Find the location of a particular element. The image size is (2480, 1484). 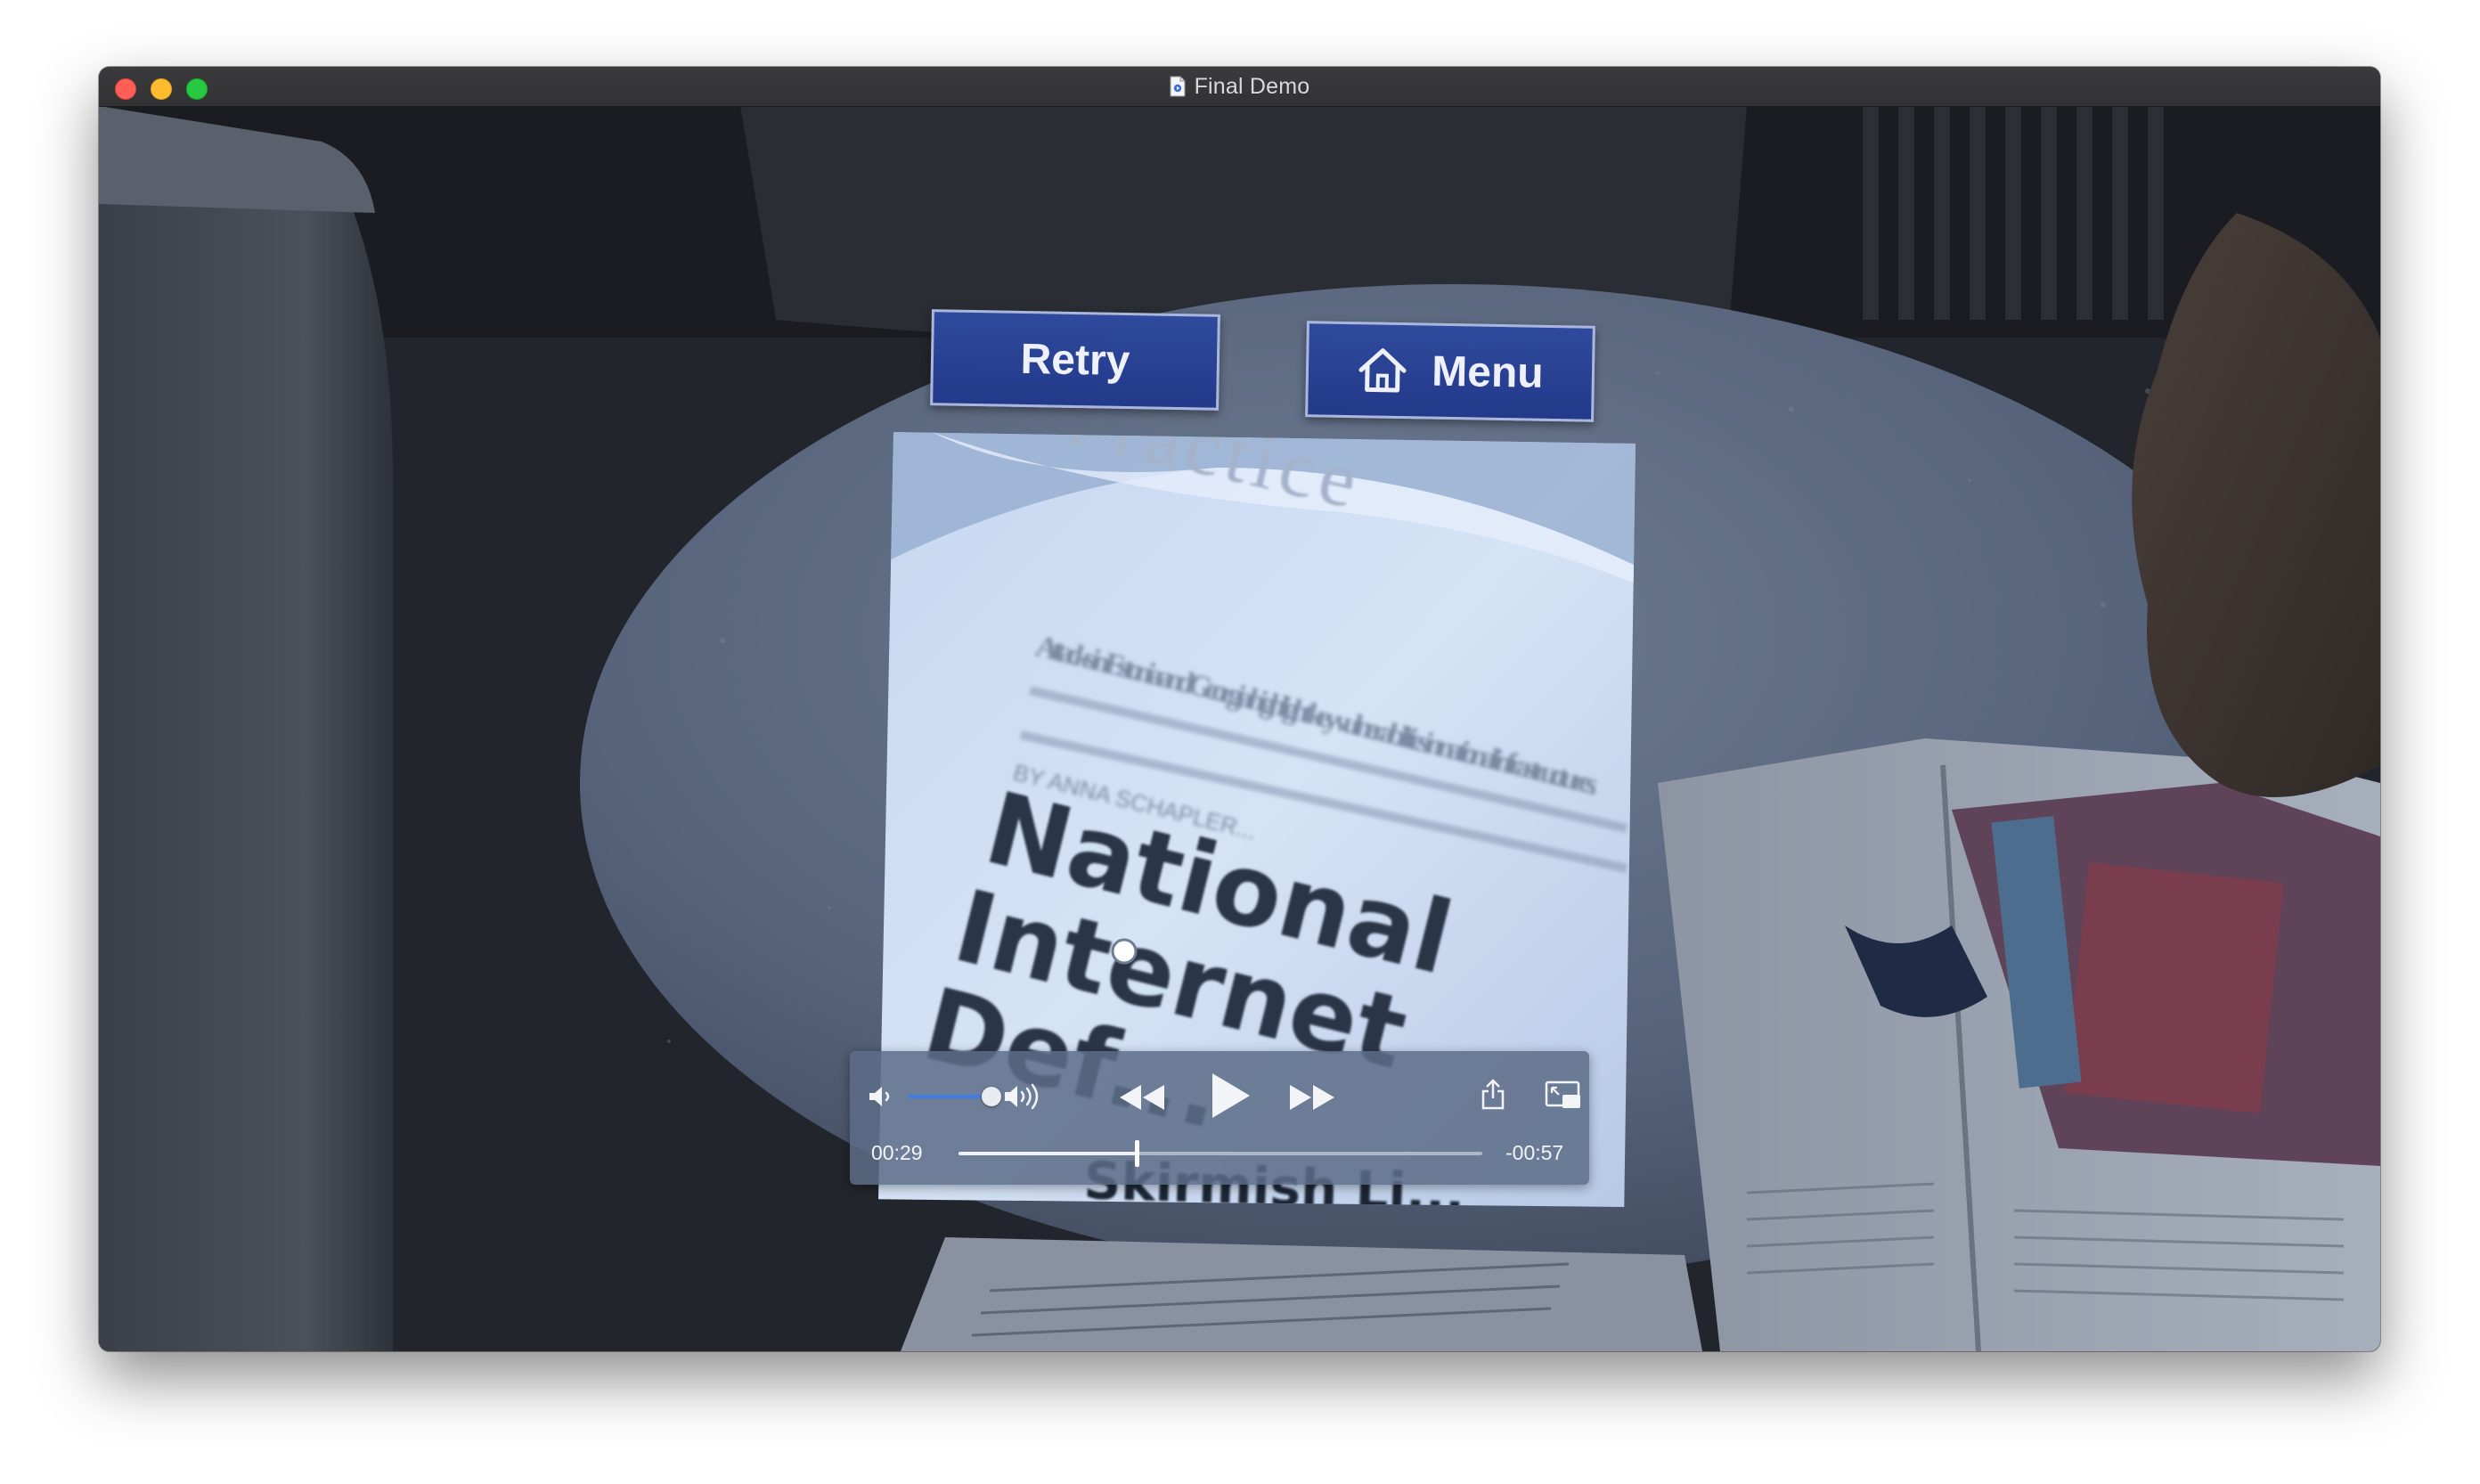

cursor-indicator is located at coordinates (1124, 952).